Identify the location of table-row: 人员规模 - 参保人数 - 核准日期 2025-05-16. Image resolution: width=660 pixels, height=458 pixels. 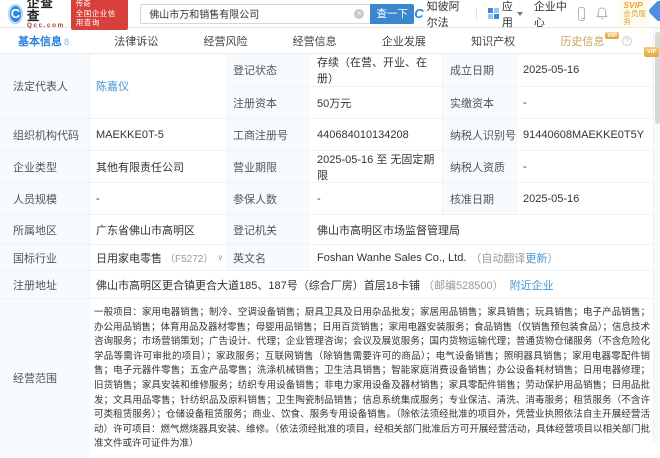
(330, 199).